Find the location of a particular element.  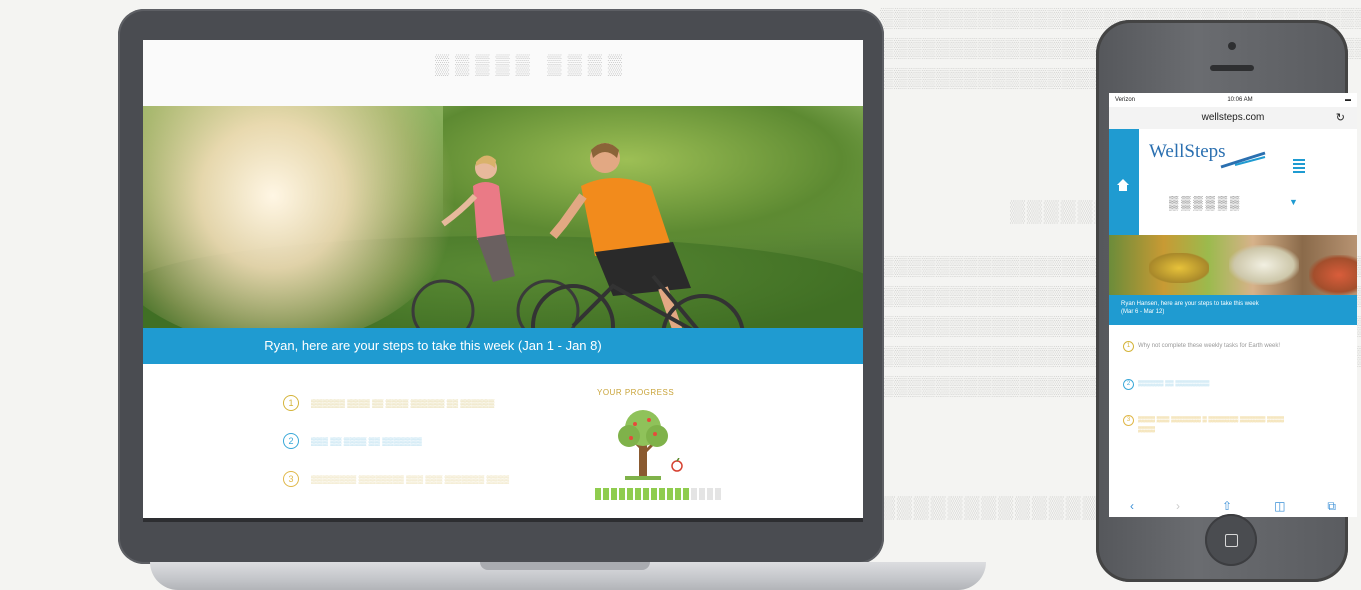

progress-bar is located at coordinates (658, 494).